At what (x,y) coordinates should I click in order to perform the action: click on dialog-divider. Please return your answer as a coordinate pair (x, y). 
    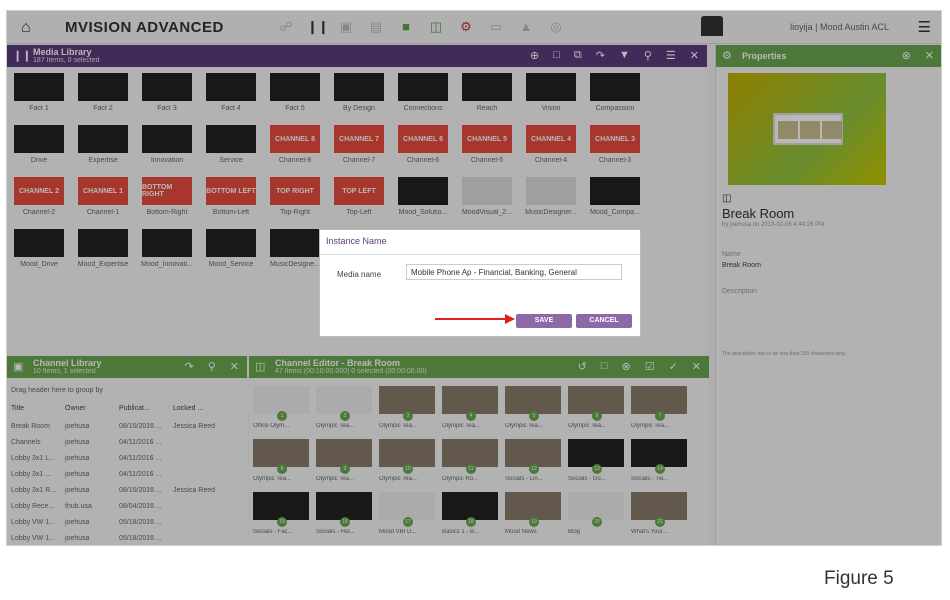
    Looking at the image, I should click on (480, 254).